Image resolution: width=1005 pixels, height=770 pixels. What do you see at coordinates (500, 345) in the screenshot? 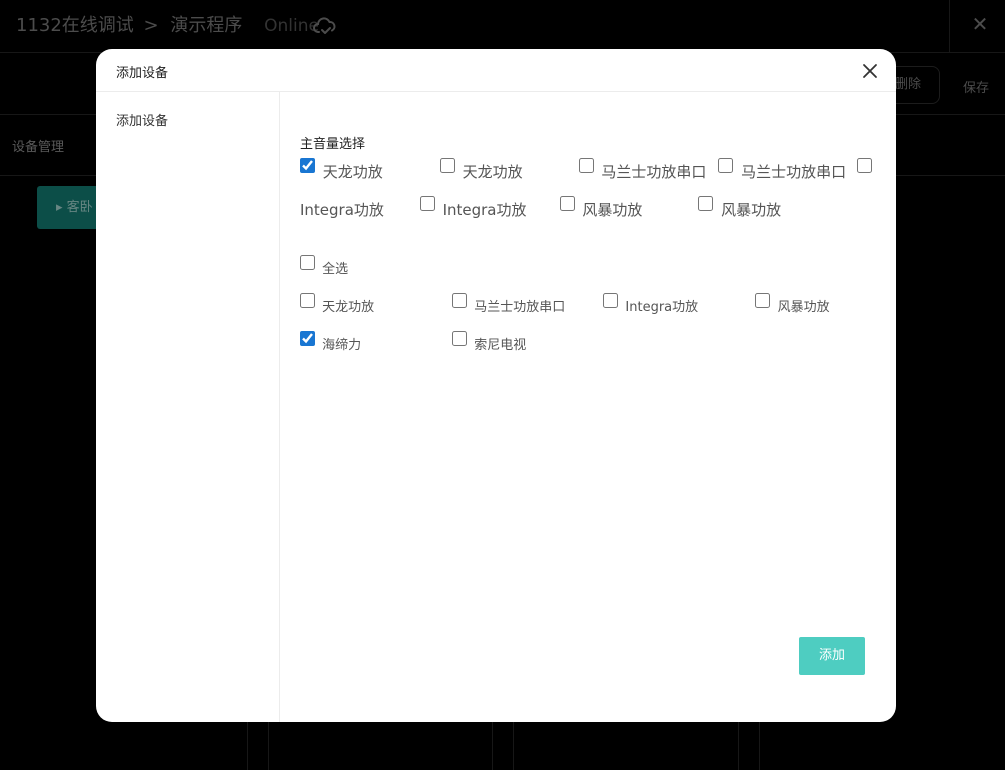
I see `option-label: 索尼电视` at bounding box center [500, 345].